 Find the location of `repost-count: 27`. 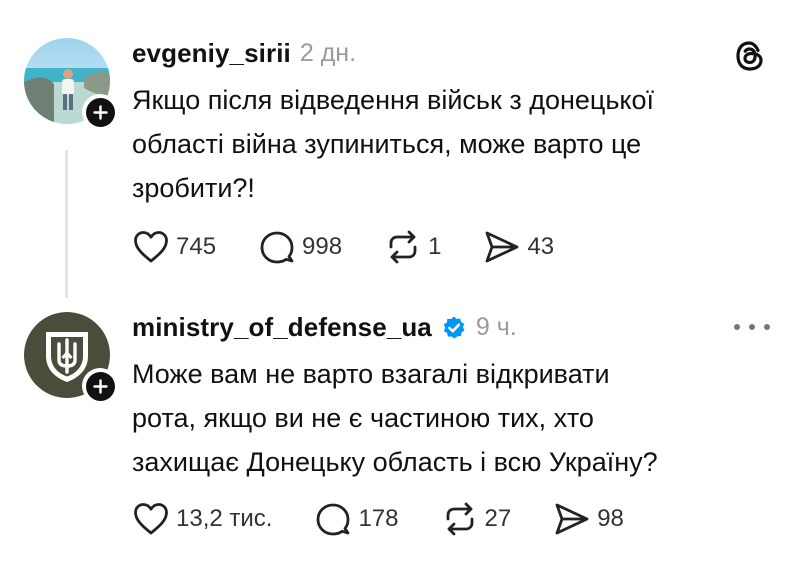

repost-count: 27 is located at coordinates (498, 518).